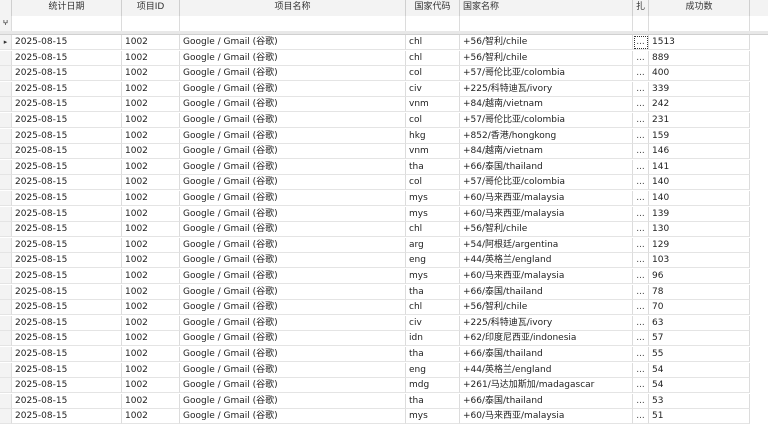  What do you see at coordinates (293, 8) in the screenshot?
I see `header-project-name: 项目名称` at bounding box center [293, 8].